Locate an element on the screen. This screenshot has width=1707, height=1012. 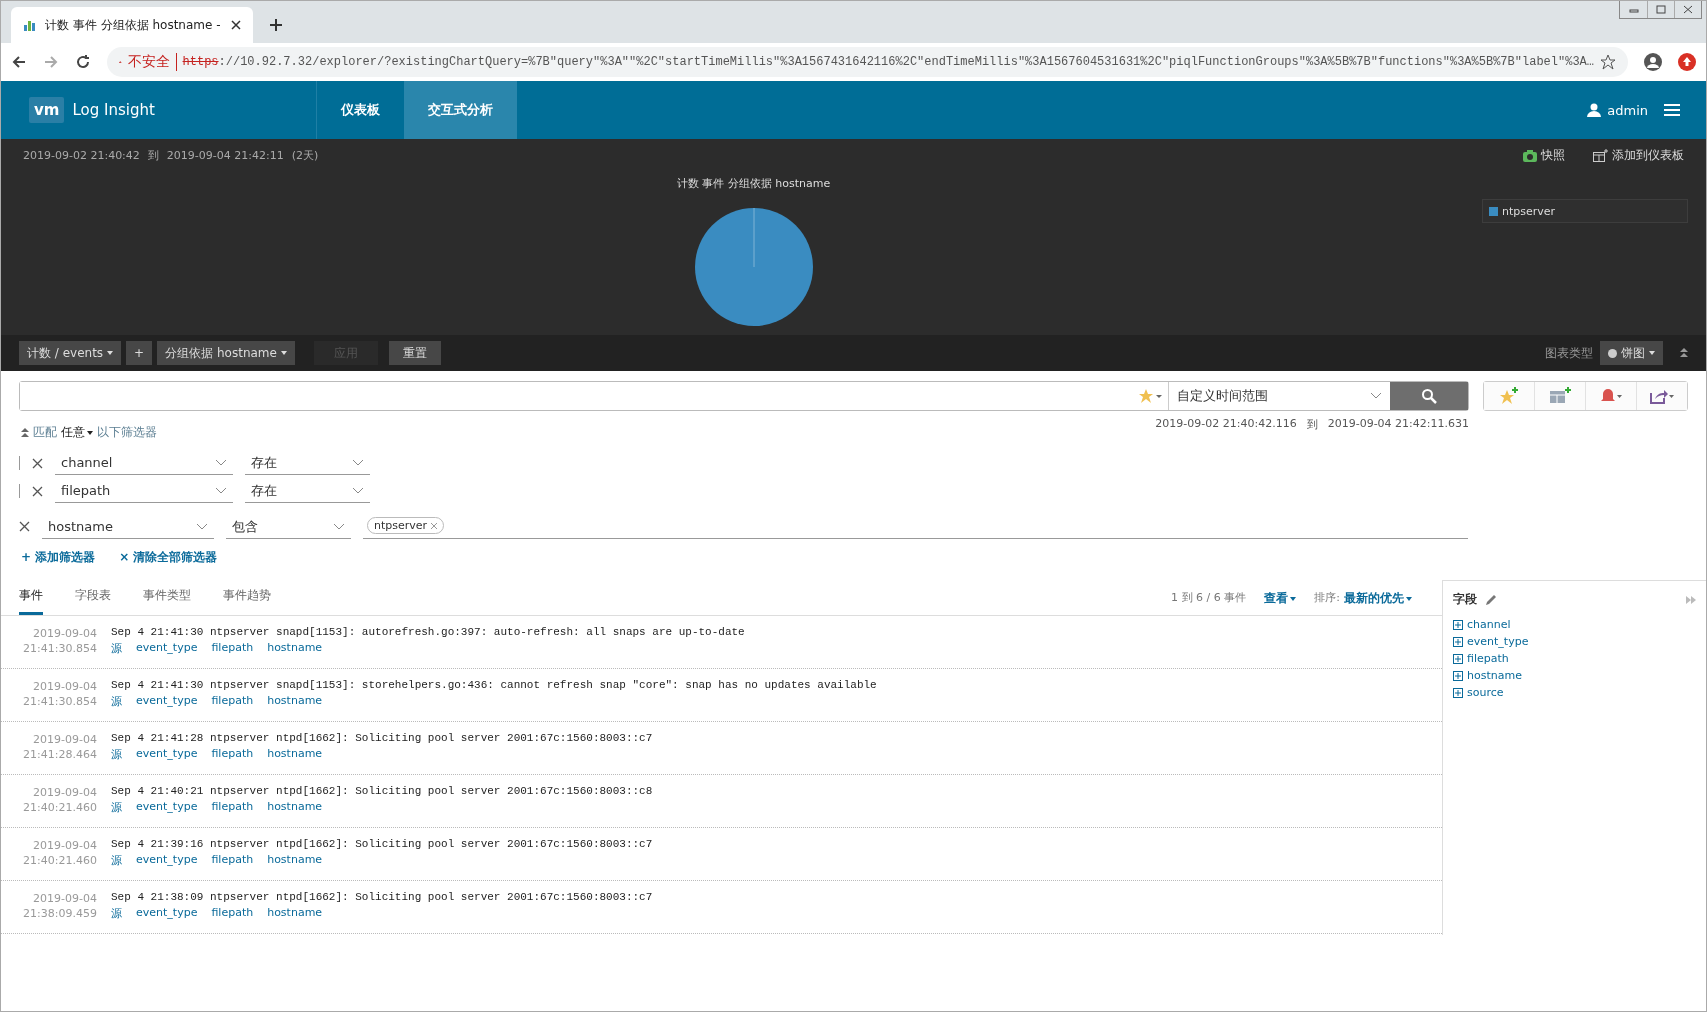
result-tab: 事件类型 is located at coordinates (167, 601).